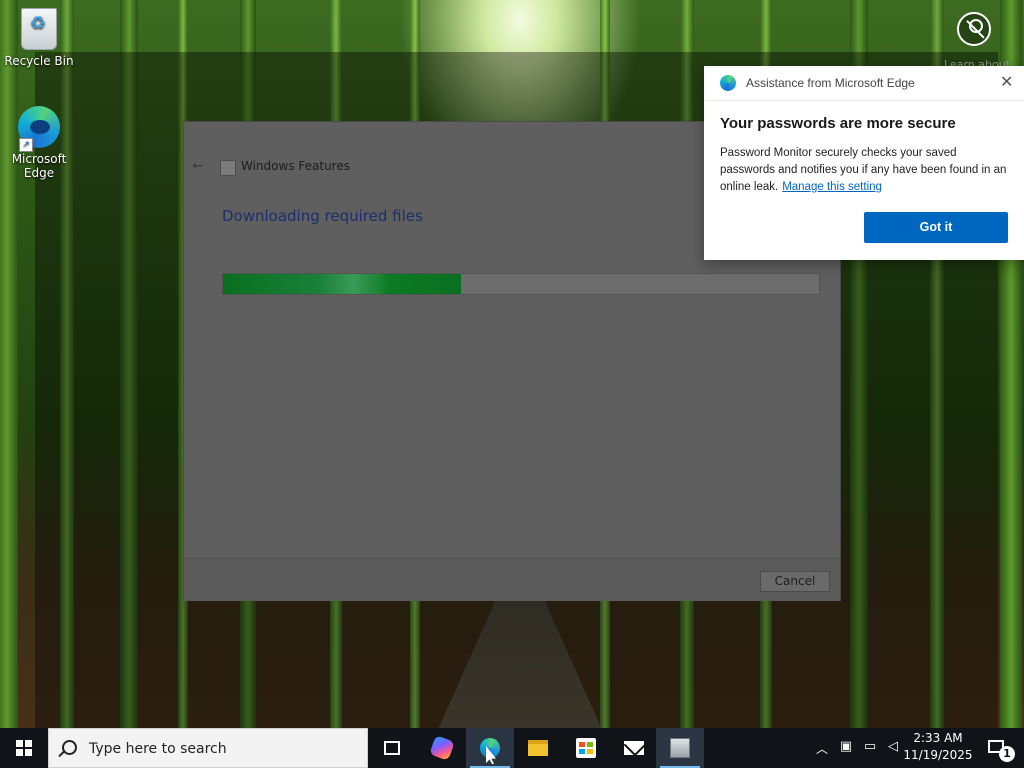  I want to click on taskbar-search-box: Type here to search, so click(208, 748).